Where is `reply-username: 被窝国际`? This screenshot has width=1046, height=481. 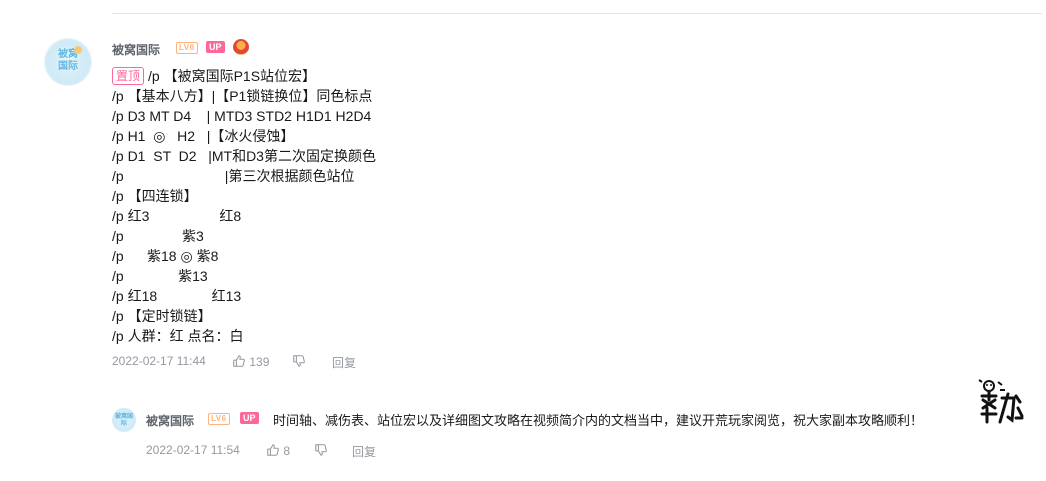 reply-username: 被窝国际 is located at coordinates (170, 420).